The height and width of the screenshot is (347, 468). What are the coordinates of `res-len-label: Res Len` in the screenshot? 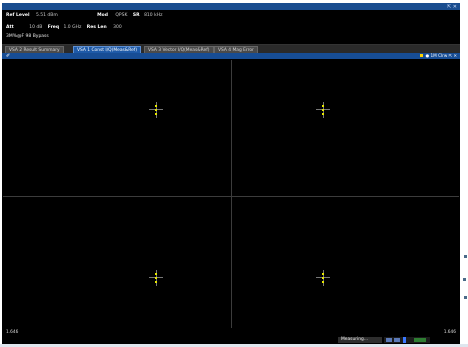 It's located at (96, 27).